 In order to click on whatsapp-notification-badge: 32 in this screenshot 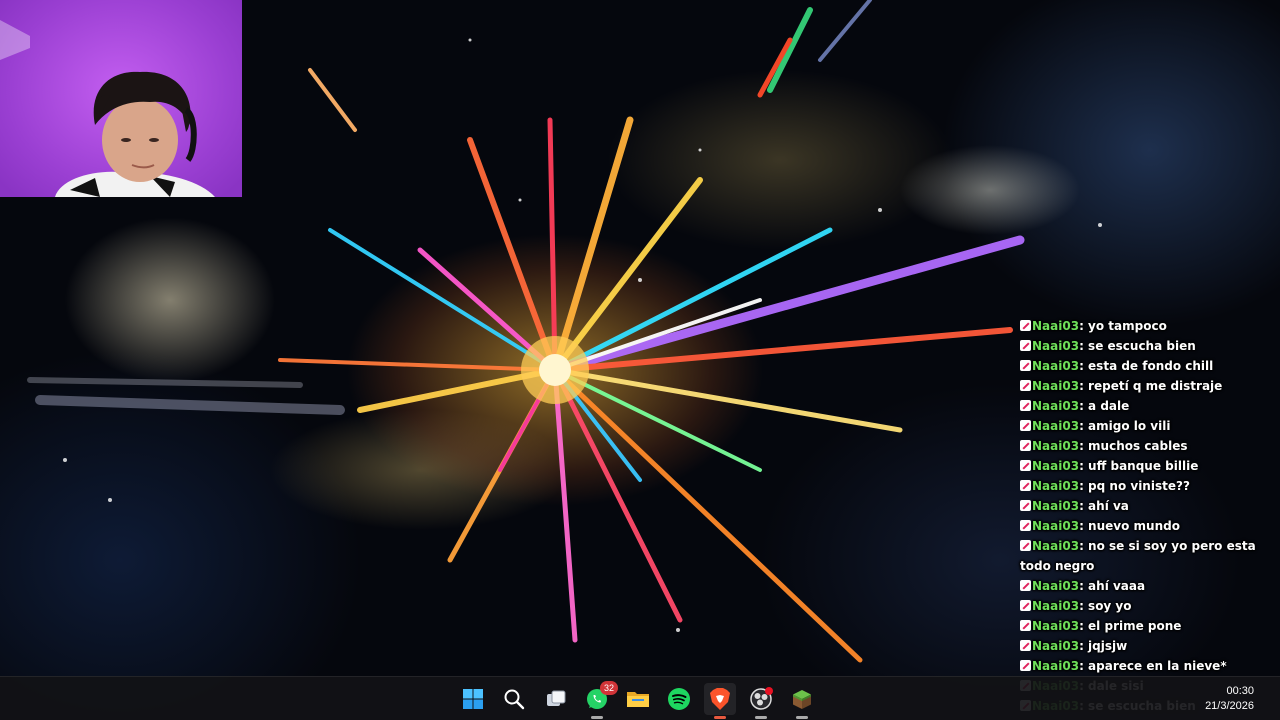, I will do `click(609, 688)`.